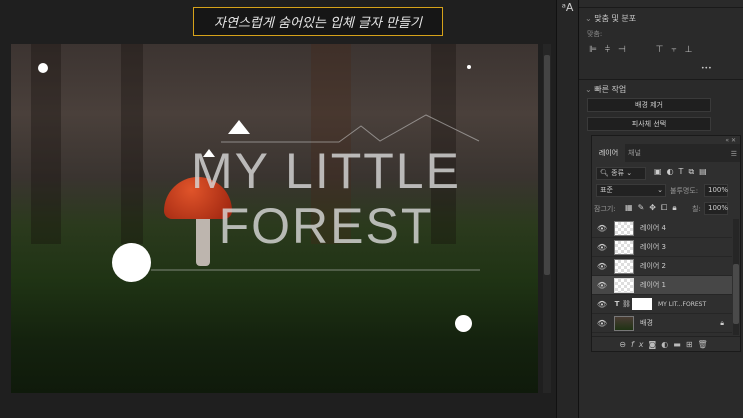 Image resolution: width=743 pixels, height=418 pixels. I want to click on lock-icons: ▦ ✎ ✥ ⧠ 🔒︎, so click(653, 208).